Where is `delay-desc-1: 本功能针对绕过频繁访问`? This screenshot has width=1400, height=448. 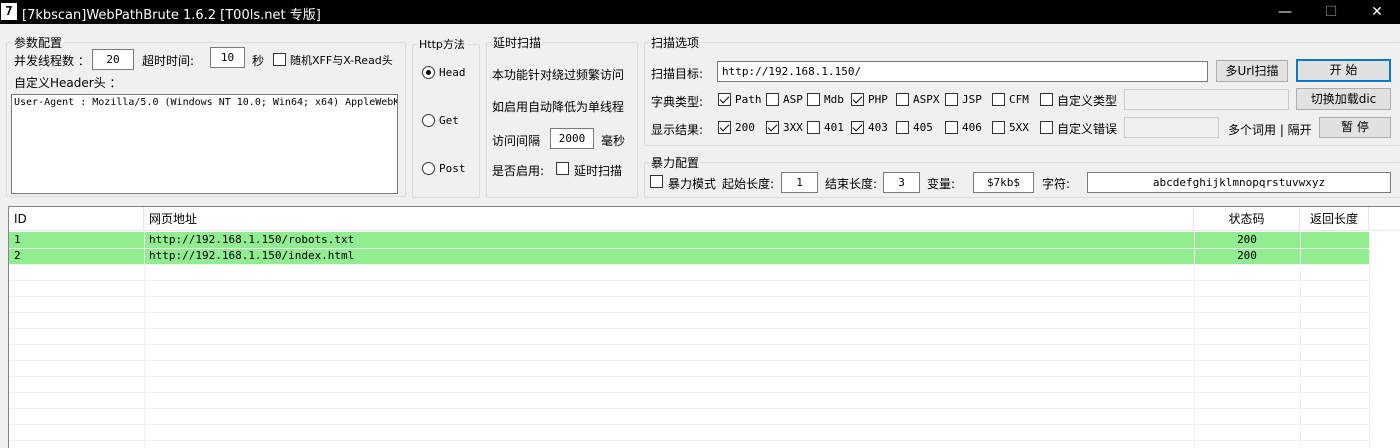
delay-desc-1: 本功能针对绕过频繁访问 is located at coordinates (558, 75).